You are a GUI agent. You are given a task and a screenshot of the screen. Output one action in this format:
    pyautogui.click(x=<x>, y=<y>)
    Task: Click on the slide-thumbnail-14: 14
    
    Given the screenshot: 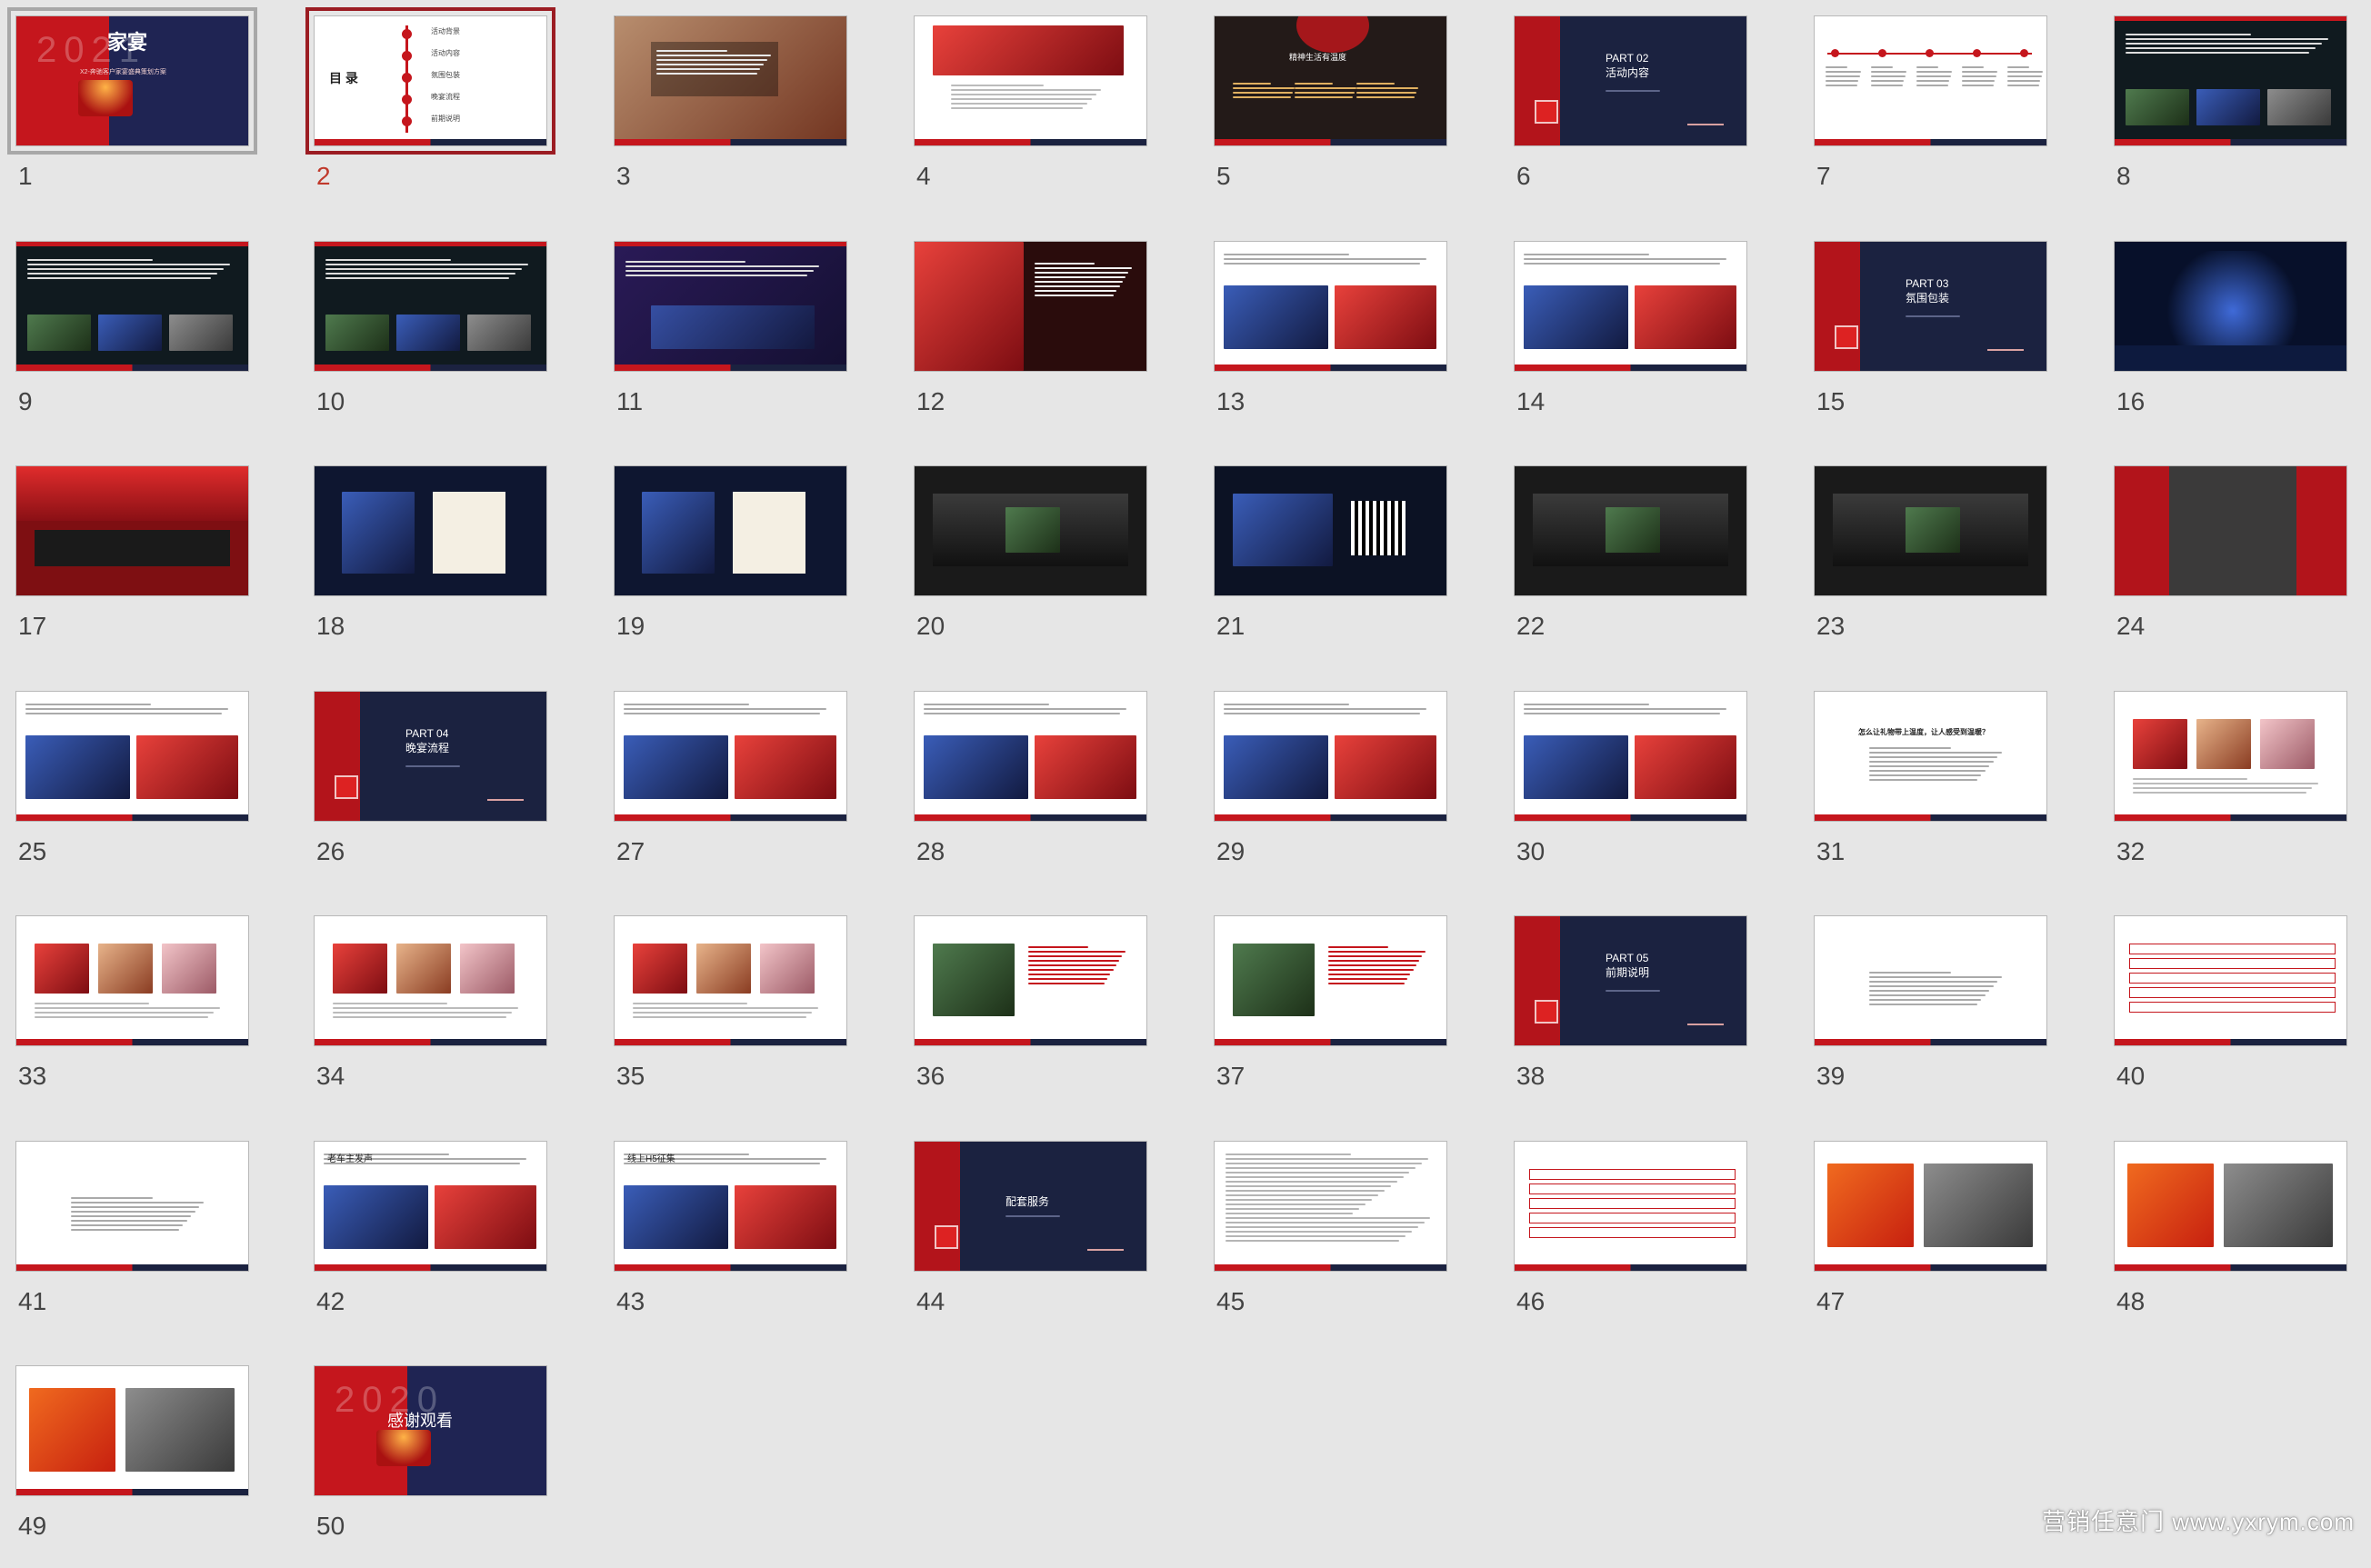 What is the action you would take?
    pyautogui.click(x=1648, y=335)
    